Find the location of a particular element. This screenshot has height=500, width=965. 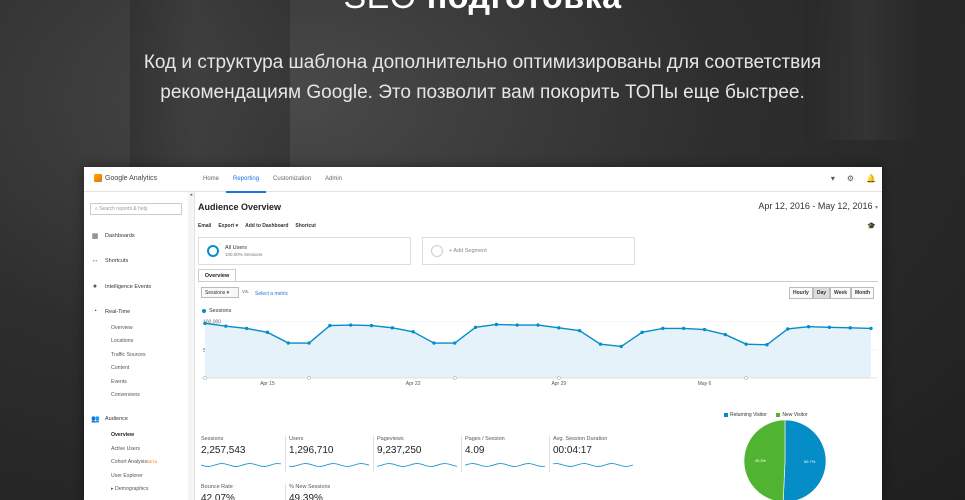

visitor-pie-chart: 50.7% 49.3% is located at coordinates (785, 459).